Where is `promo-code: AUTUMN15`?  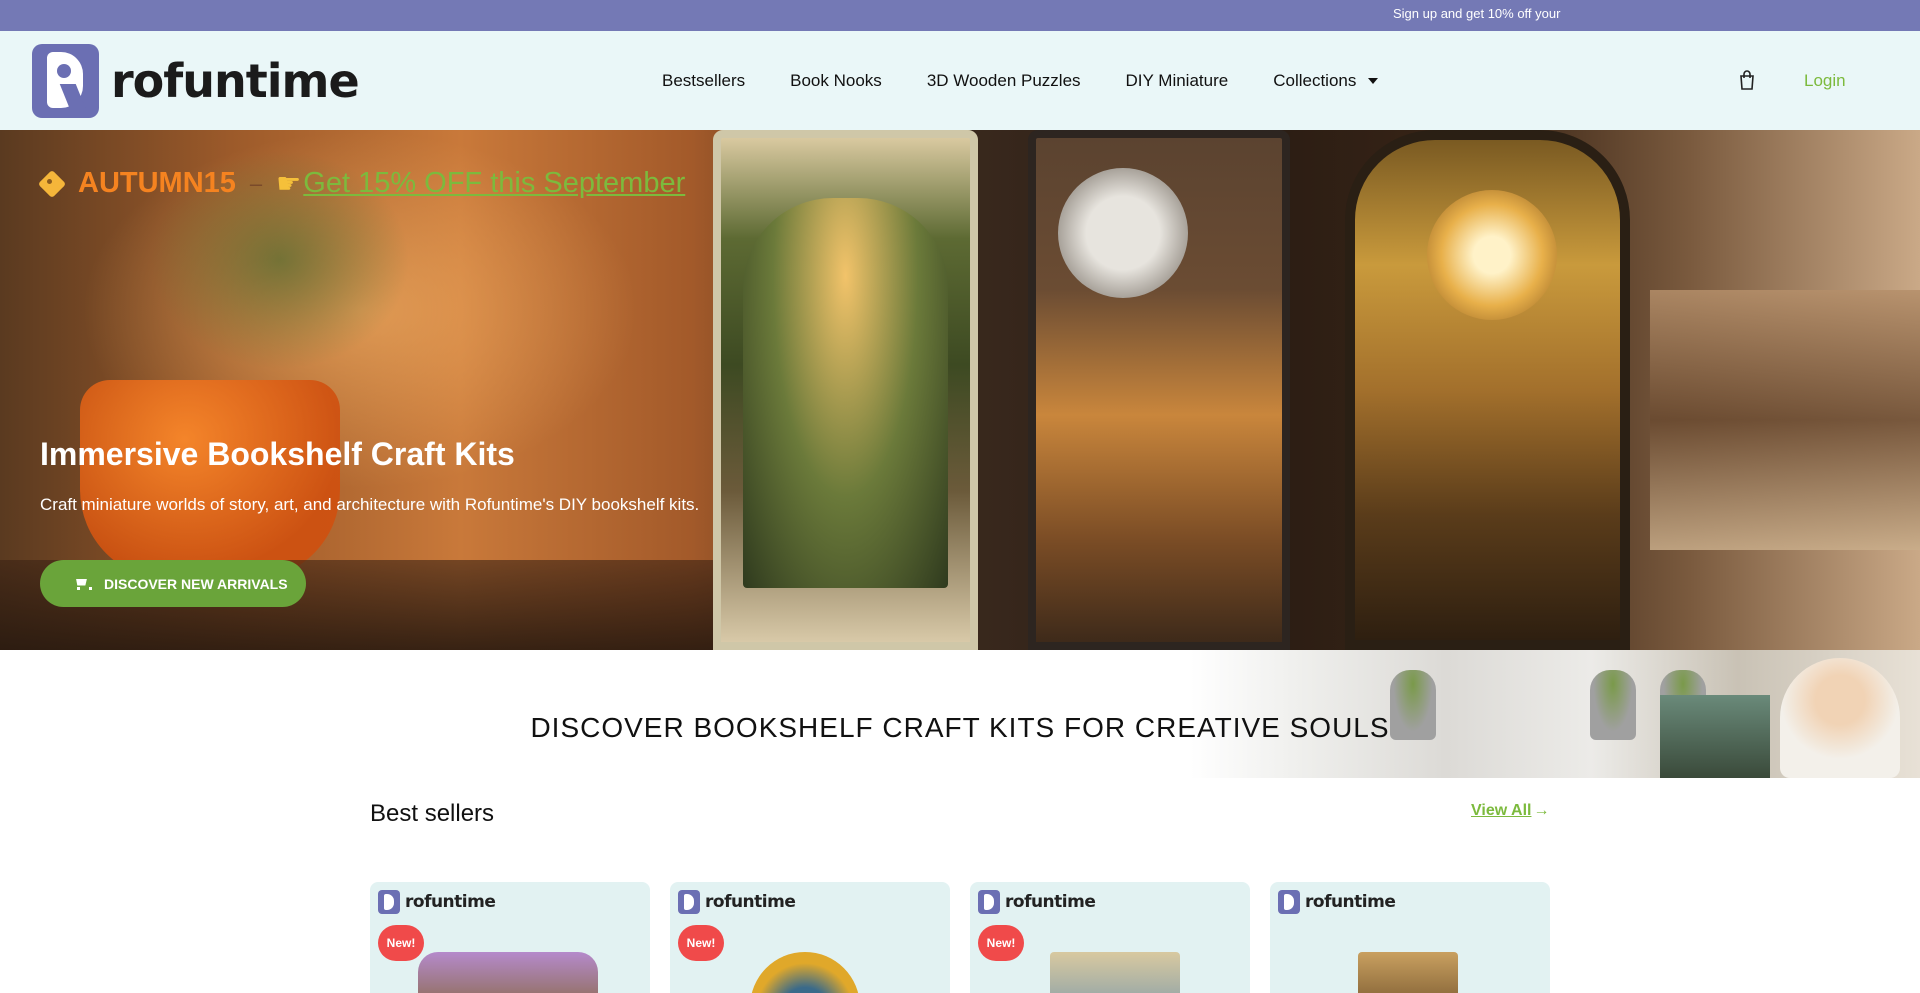 promo-code: AUTUMN15 is located at coordinates (157, 183).